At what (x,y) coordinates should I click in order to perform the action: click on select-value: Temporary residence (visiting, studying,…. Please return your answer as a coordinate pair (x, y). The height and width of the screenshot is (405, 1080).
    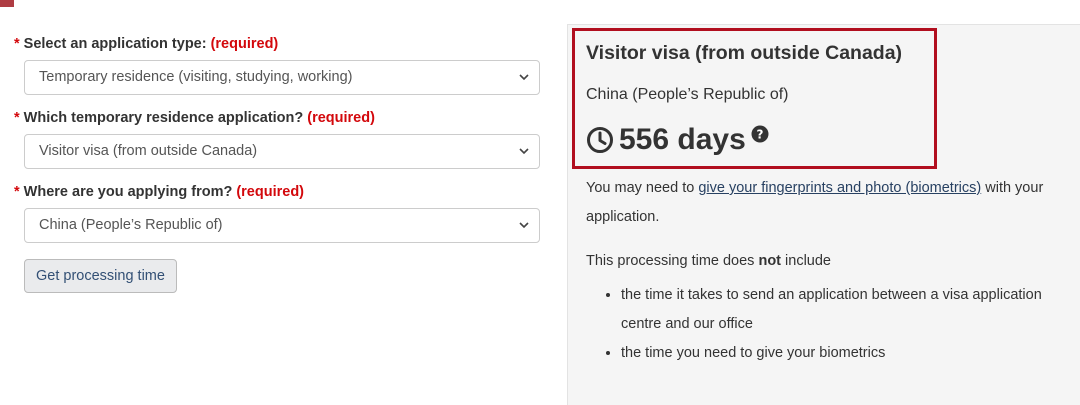
    Looking at the image, I should click on (196, 77).